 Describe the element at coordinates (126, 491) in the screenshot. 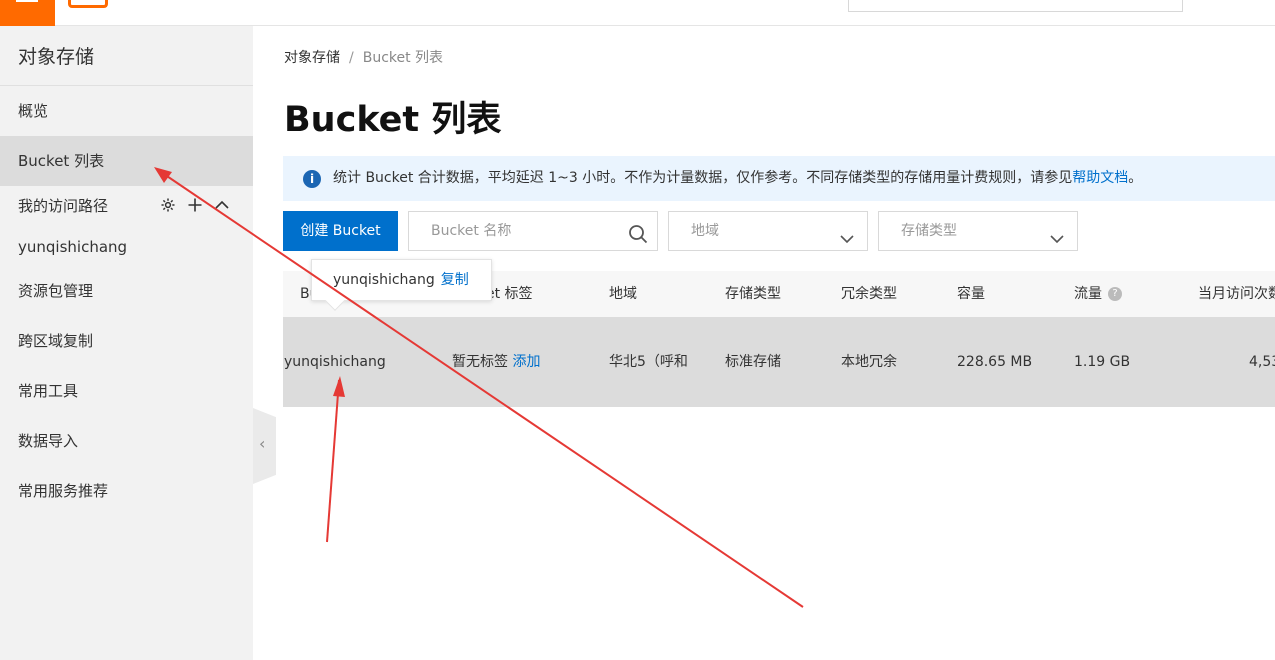

I see `sidebar-item-recommended-services: 常用服务推荐` at that location.